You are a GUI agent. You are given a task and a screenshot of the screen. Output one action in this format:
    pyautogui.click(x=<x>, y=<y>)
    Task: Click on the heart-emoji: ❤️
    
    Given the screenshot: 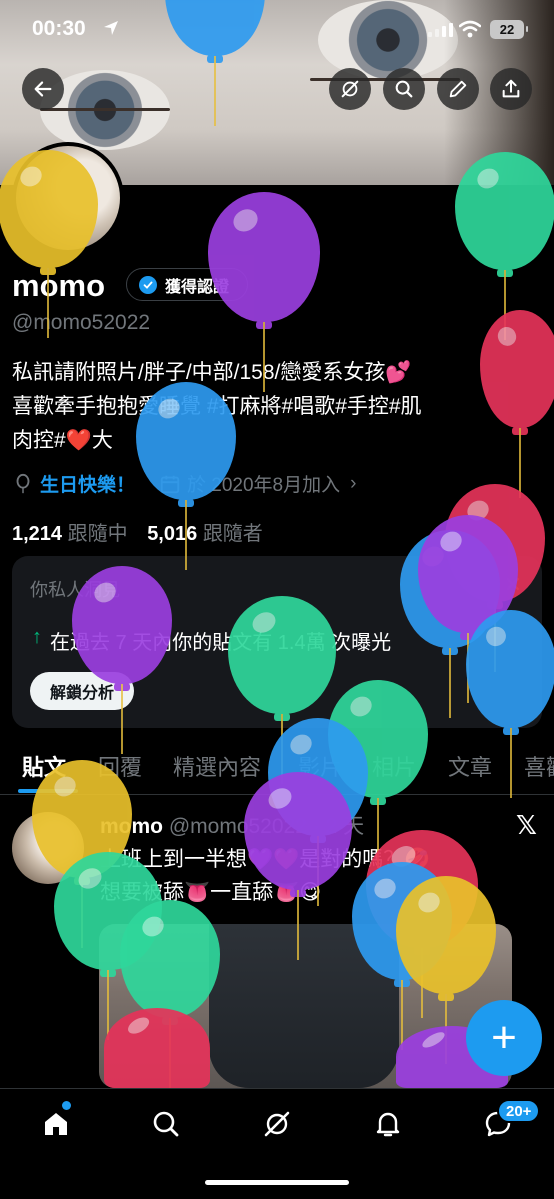 What is the action you would take?
    pyautogui.click(x=78, y=440)
    